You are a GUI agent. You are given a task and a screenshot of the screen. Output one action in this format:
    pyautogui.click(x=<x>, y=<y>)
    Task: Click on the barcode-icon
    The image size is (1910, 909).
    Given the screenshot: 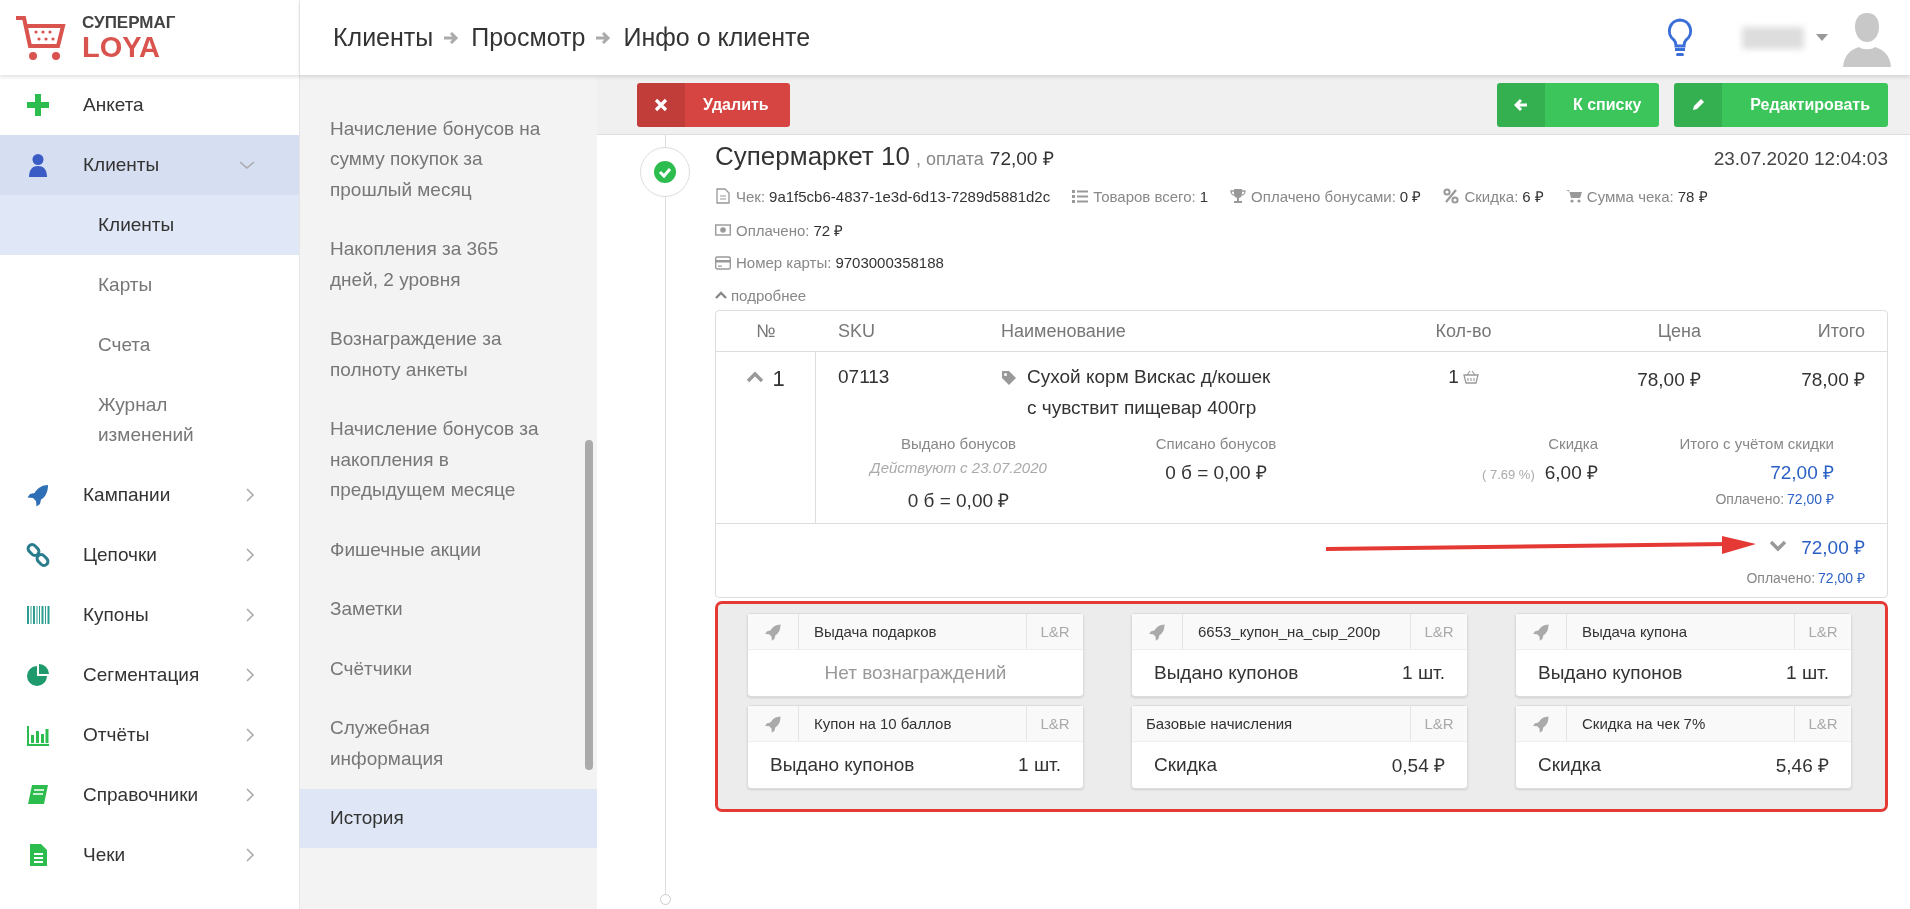 What is the action you would take?
    pyautogui.click(x=38, y=615)
    